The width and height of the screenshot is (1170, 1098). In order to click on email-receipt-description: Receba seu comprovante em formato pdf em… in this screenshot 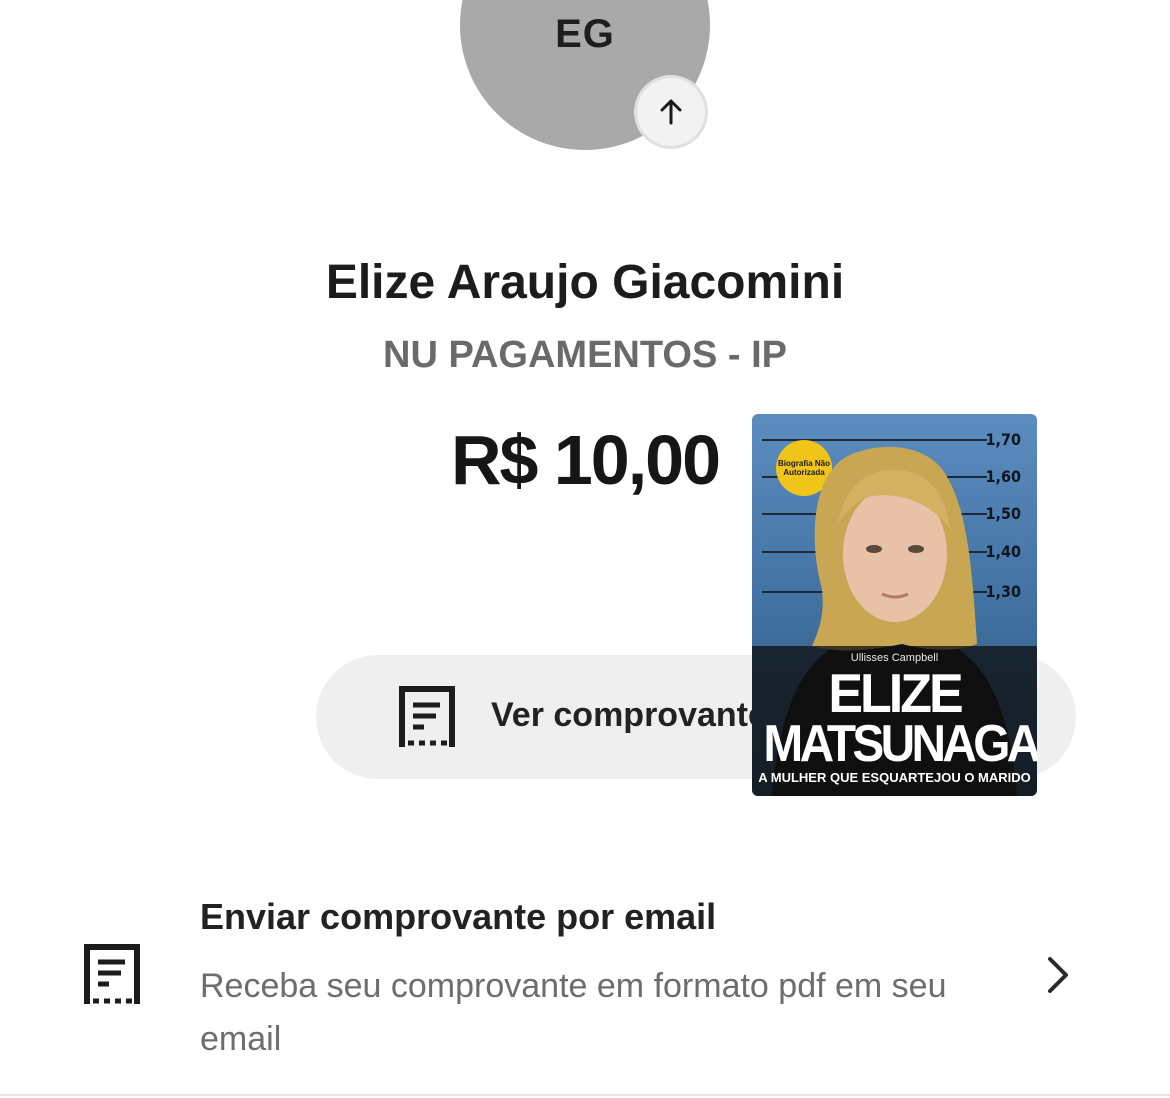, I will do `click(573, 1012)`.